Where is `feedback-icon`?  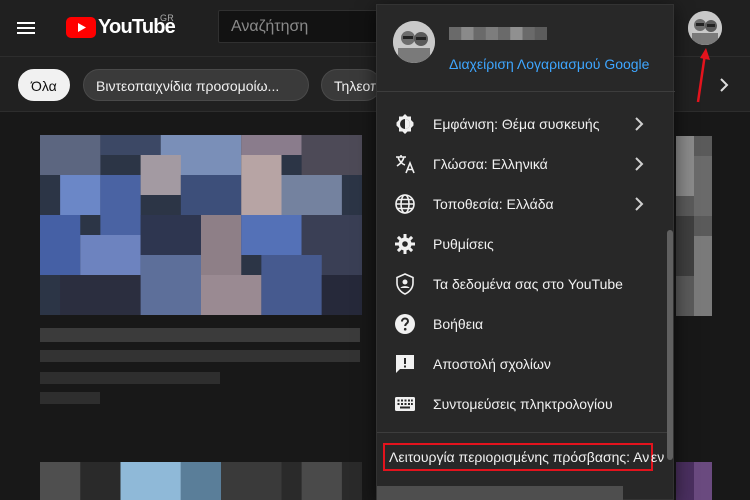
feedback-icon is located at coordinates (405, 364).